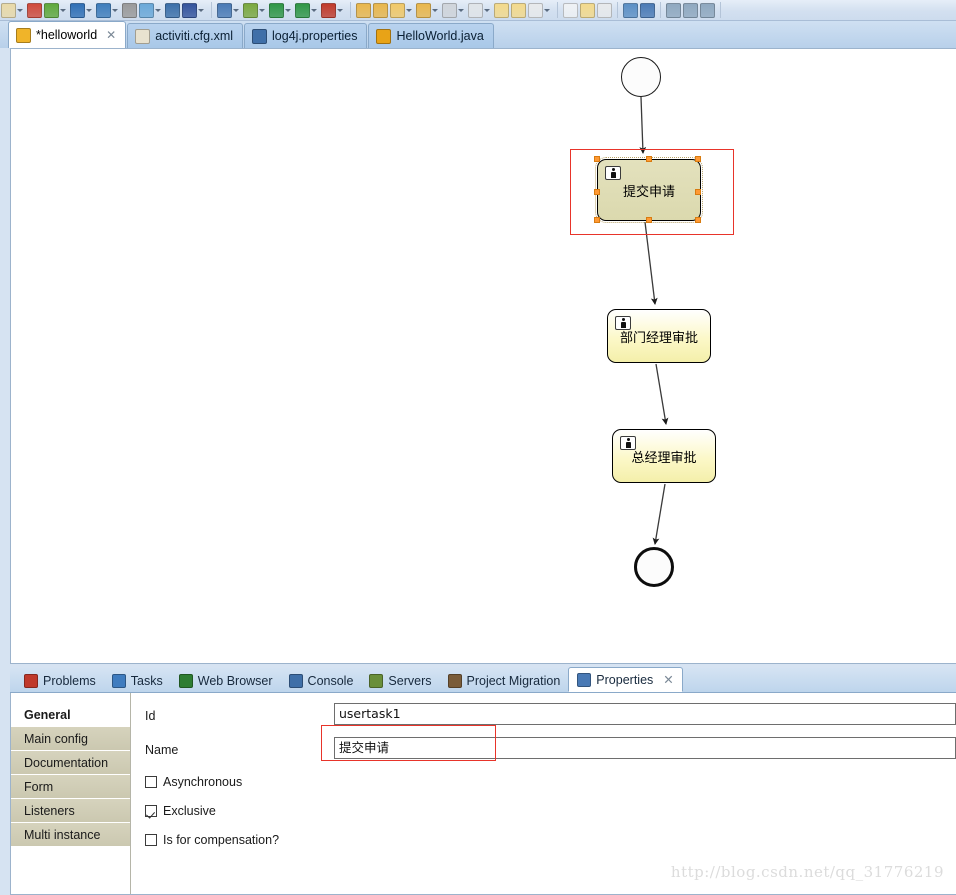 The image size is (956, 895). What do you see at coordinates (307, 10) in the screenshot?
I see `server-start-button` at bounding box center [307, 10].